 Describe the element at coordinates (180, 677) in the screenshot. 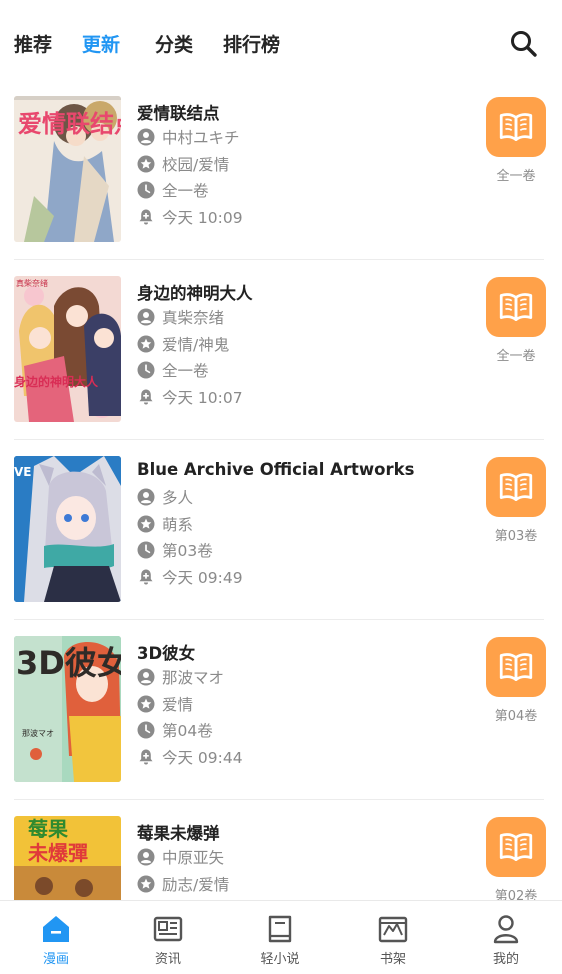

I see `author-row: 那波マオ` at that location.